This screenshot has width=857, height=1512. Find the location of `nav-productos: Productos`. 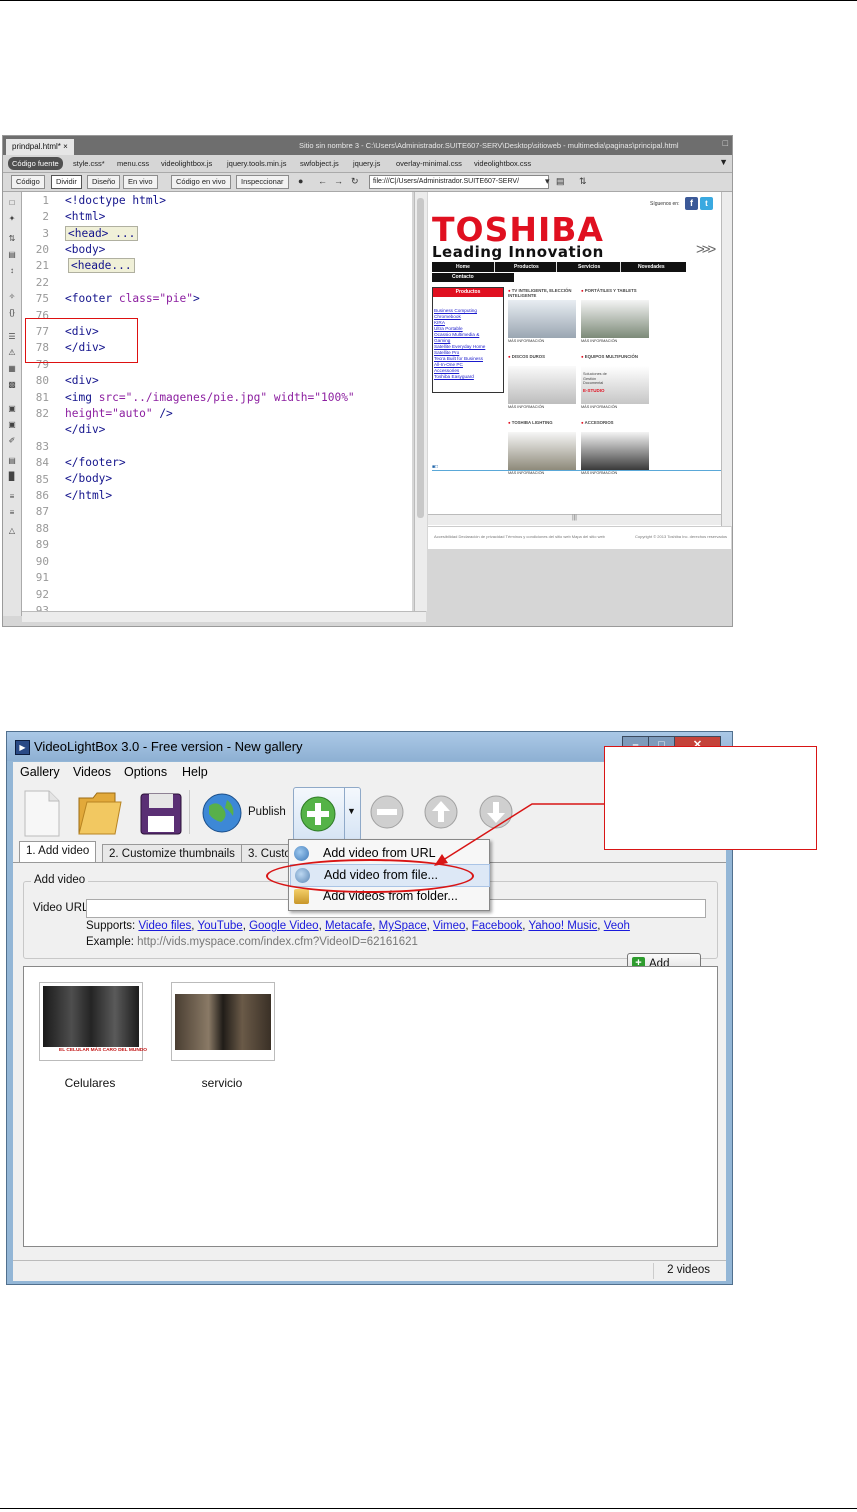

nav-productos: Productos is located at coordinates (526, 267).